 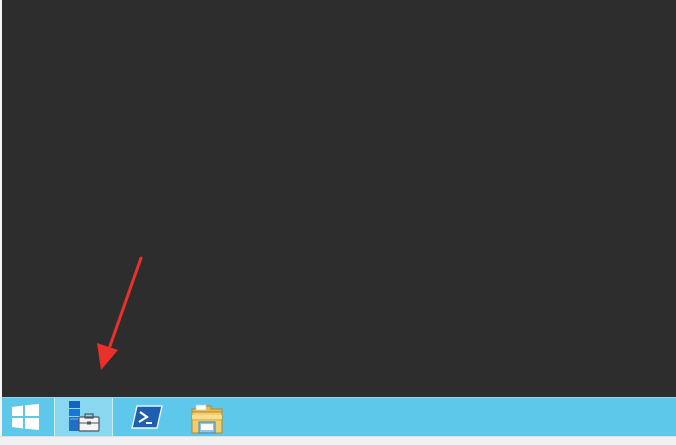 I want to click on bottom-strip, so click(x=338, y=440).